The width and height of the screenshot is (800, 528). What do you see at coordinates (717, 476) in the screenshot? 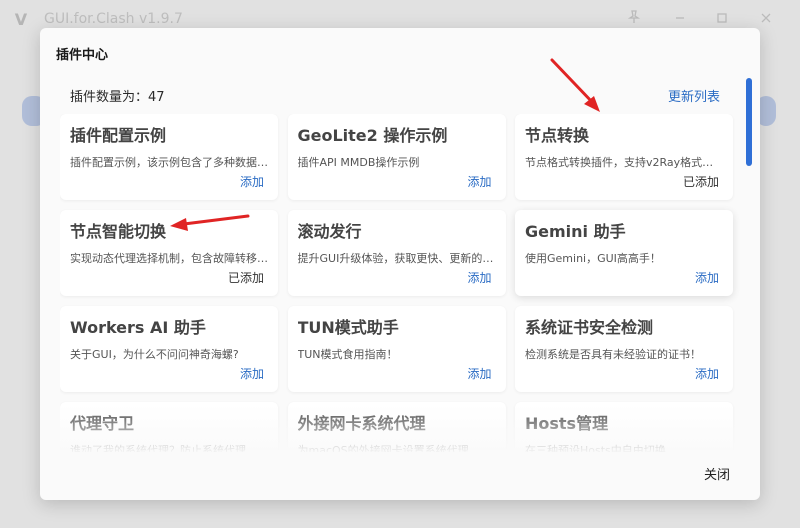
I see `close-dialog-button: 关闭` at bounding box center [717, 476].